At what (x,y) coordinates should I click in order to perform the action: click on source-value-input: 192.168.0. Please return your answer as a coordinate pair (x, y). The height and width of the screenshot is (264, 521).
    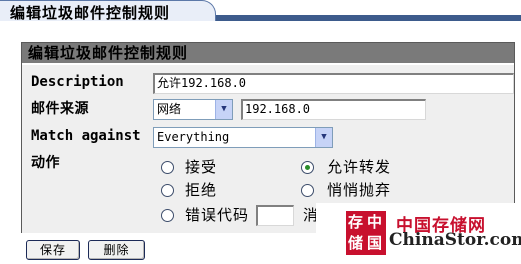
    Looking at the image, I should click on (333, 109).